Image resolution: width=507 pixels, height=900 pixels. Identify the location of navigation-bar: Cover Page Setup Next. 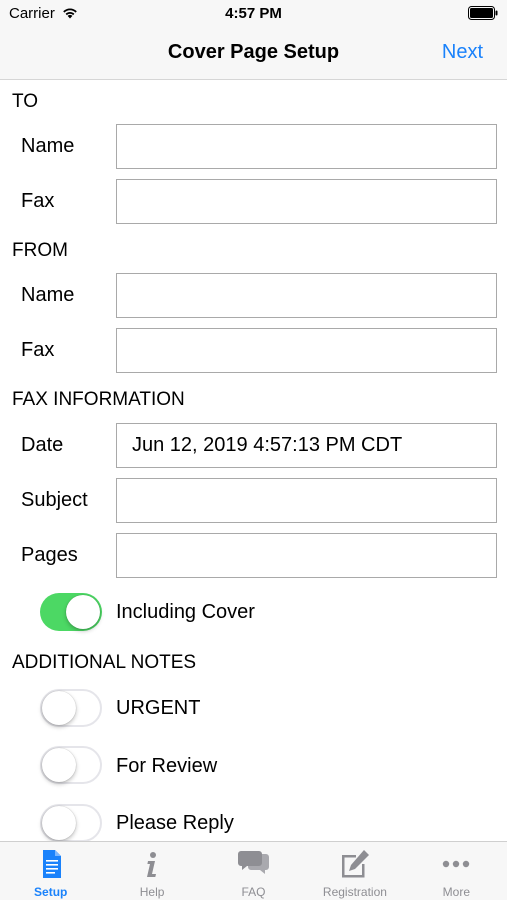
(253, 54).